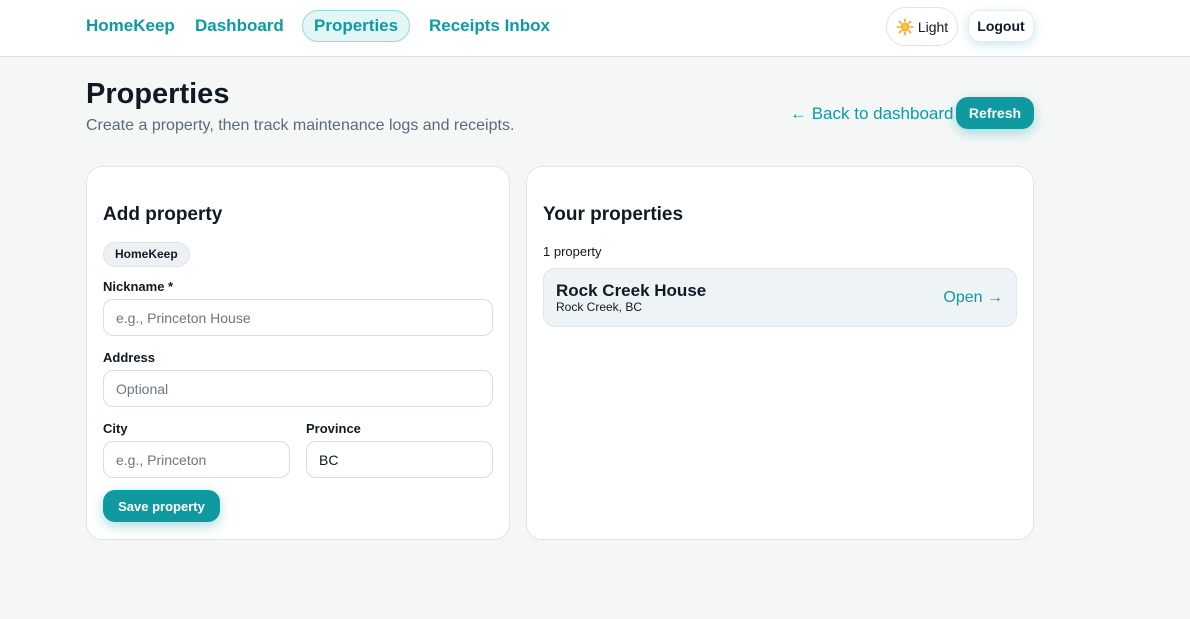 The image size is (1190, 619). I want to click on back-to-dashboard-link: ← Back to dashboard, so click(871, 114).